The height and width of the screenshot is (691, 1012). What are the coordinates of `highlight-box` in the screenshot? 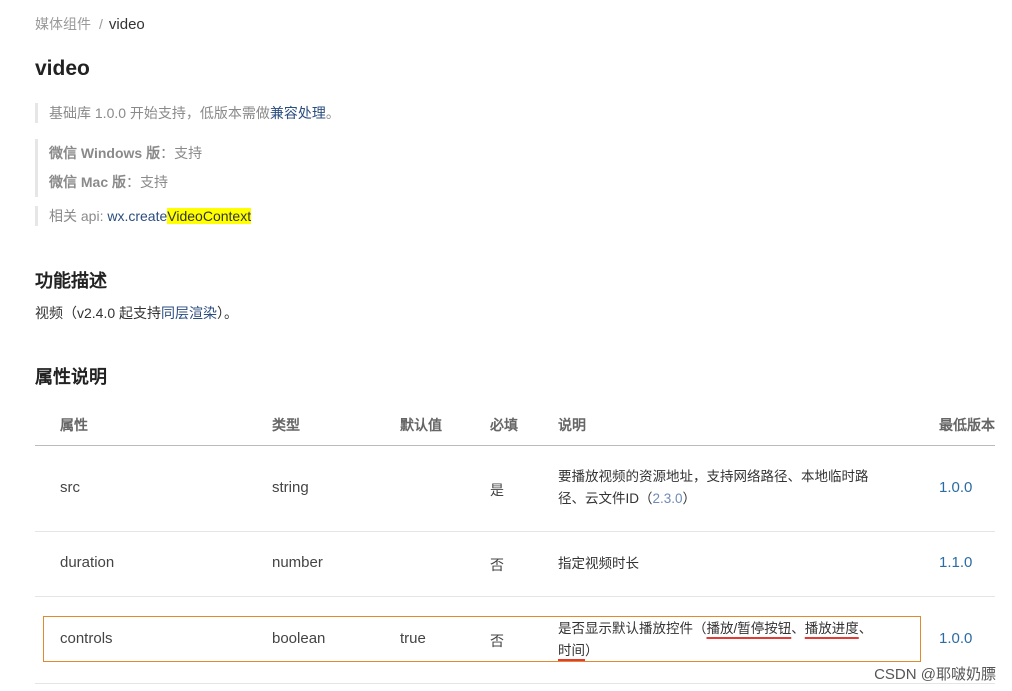 It's located at (482, 639).